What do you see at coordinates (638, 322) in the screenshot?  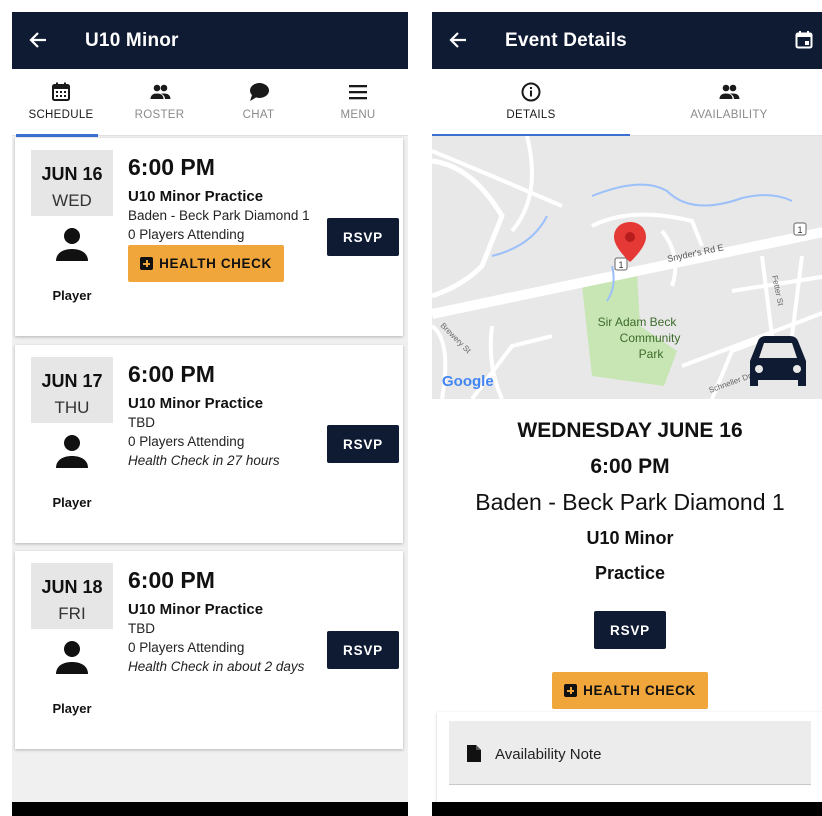 I see `park-label-line1: Sir Adam Beck` at bounding box center [638, 322].